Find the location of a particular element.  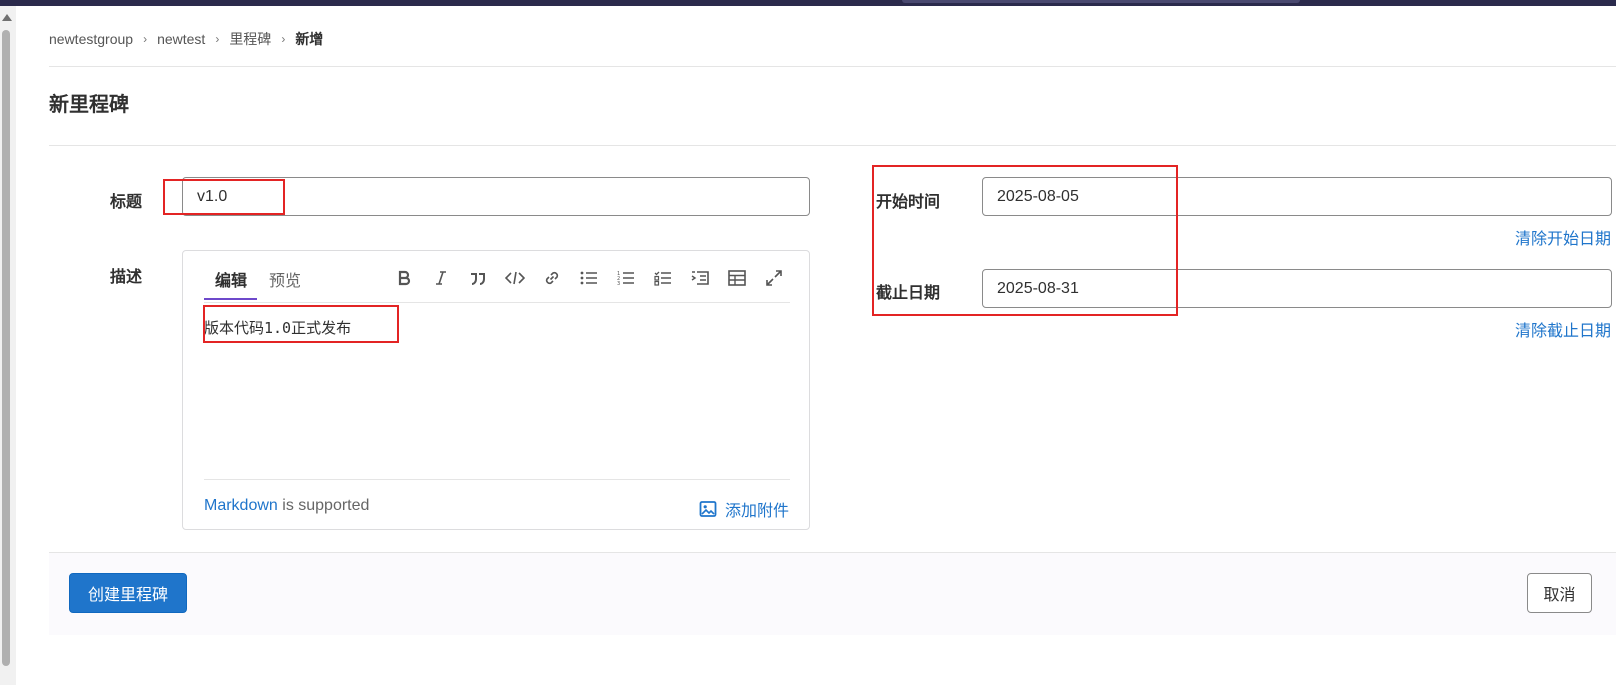

breadcrumb-item-milestones: 里程碑 is located at coordinates (250, 39).